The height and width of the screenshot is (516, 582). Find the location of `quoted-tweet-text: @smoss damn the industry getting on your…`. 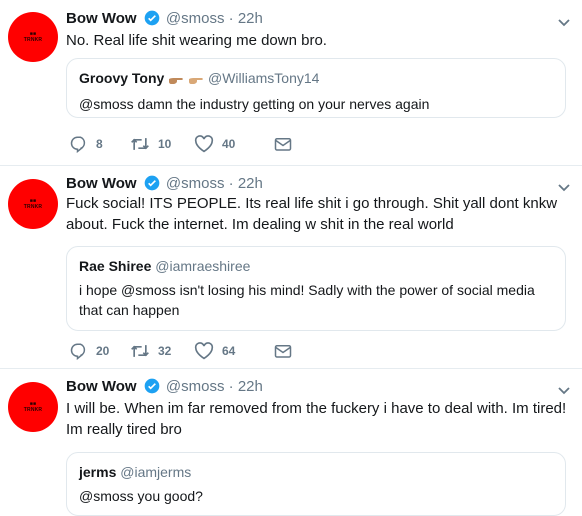

quoted-tweet-text: @smoss damn the industry getting on your… is located at coordinates (254, 104).